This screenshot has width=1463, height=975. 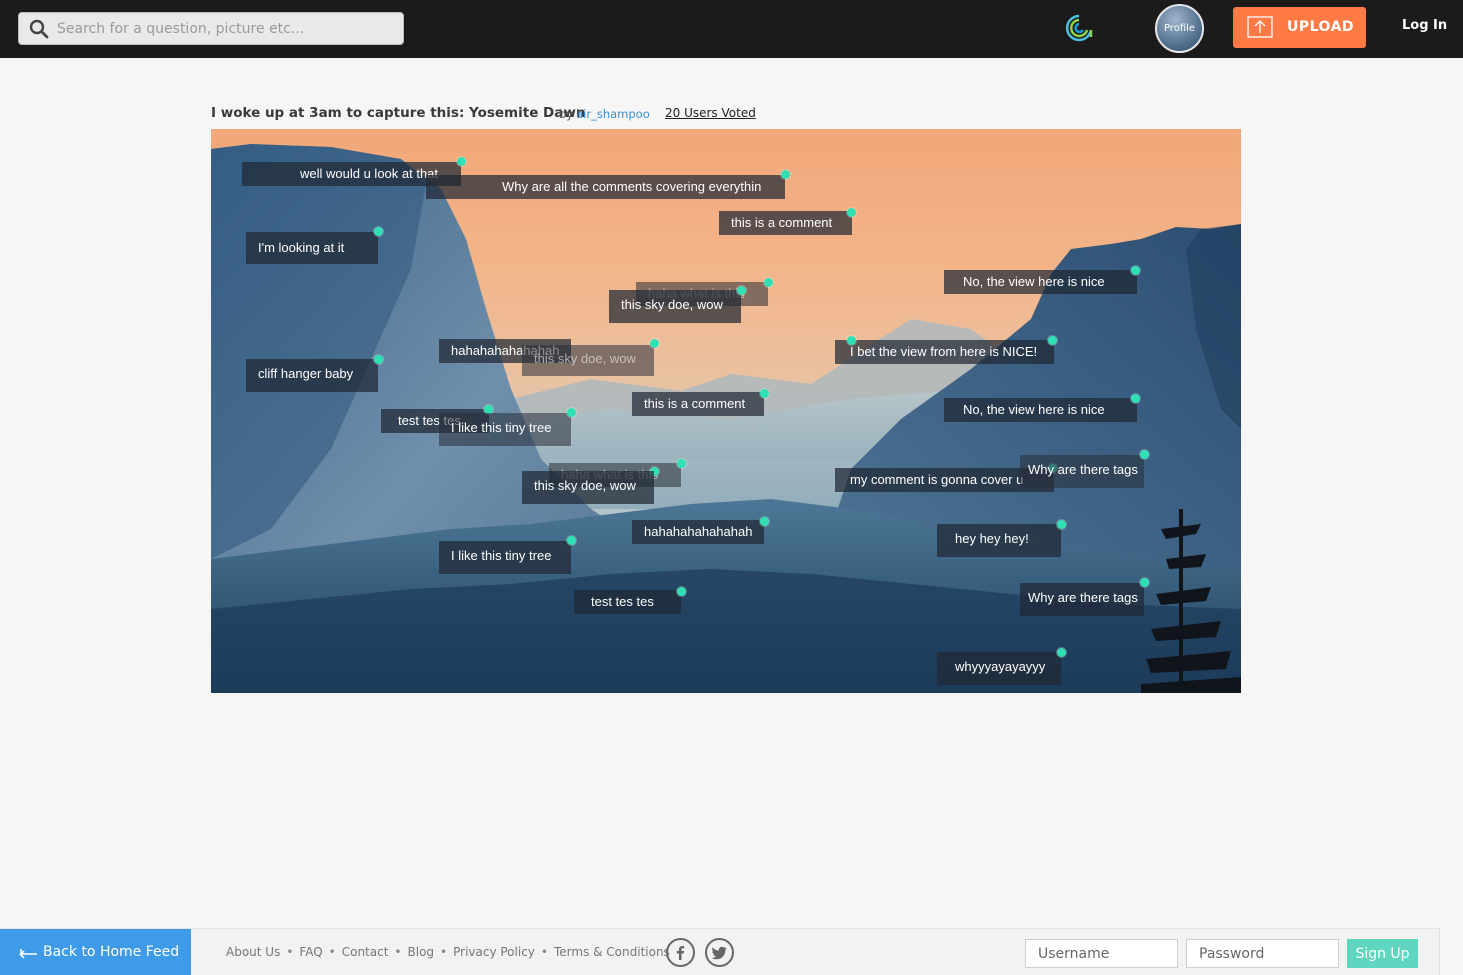 What do you see at coordinates (421, 952) in the screenshot?
I see `footer-link-blog: Blog` at bounding box center [421, 952].